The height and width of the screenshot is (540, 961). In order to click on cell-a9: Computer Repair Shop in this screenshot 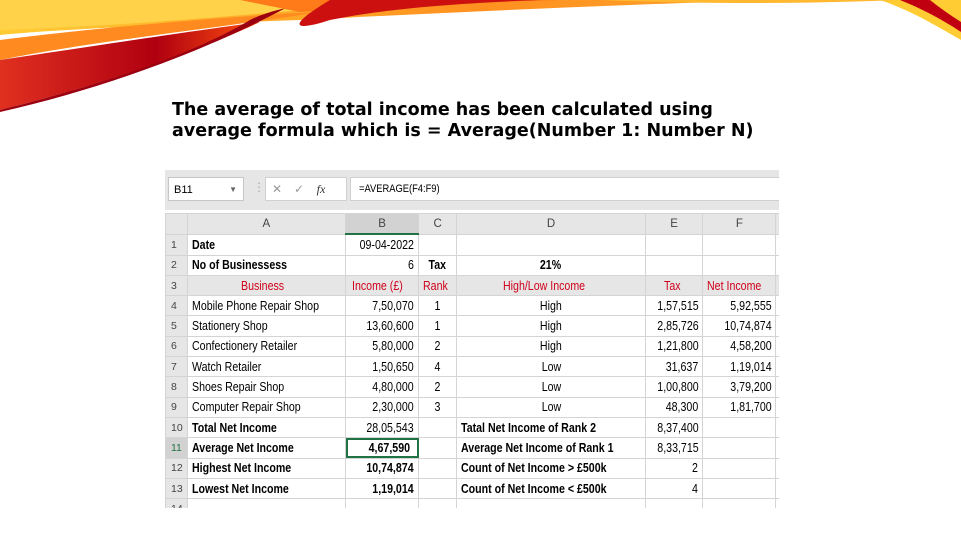, I will do `click(266, 407)`.